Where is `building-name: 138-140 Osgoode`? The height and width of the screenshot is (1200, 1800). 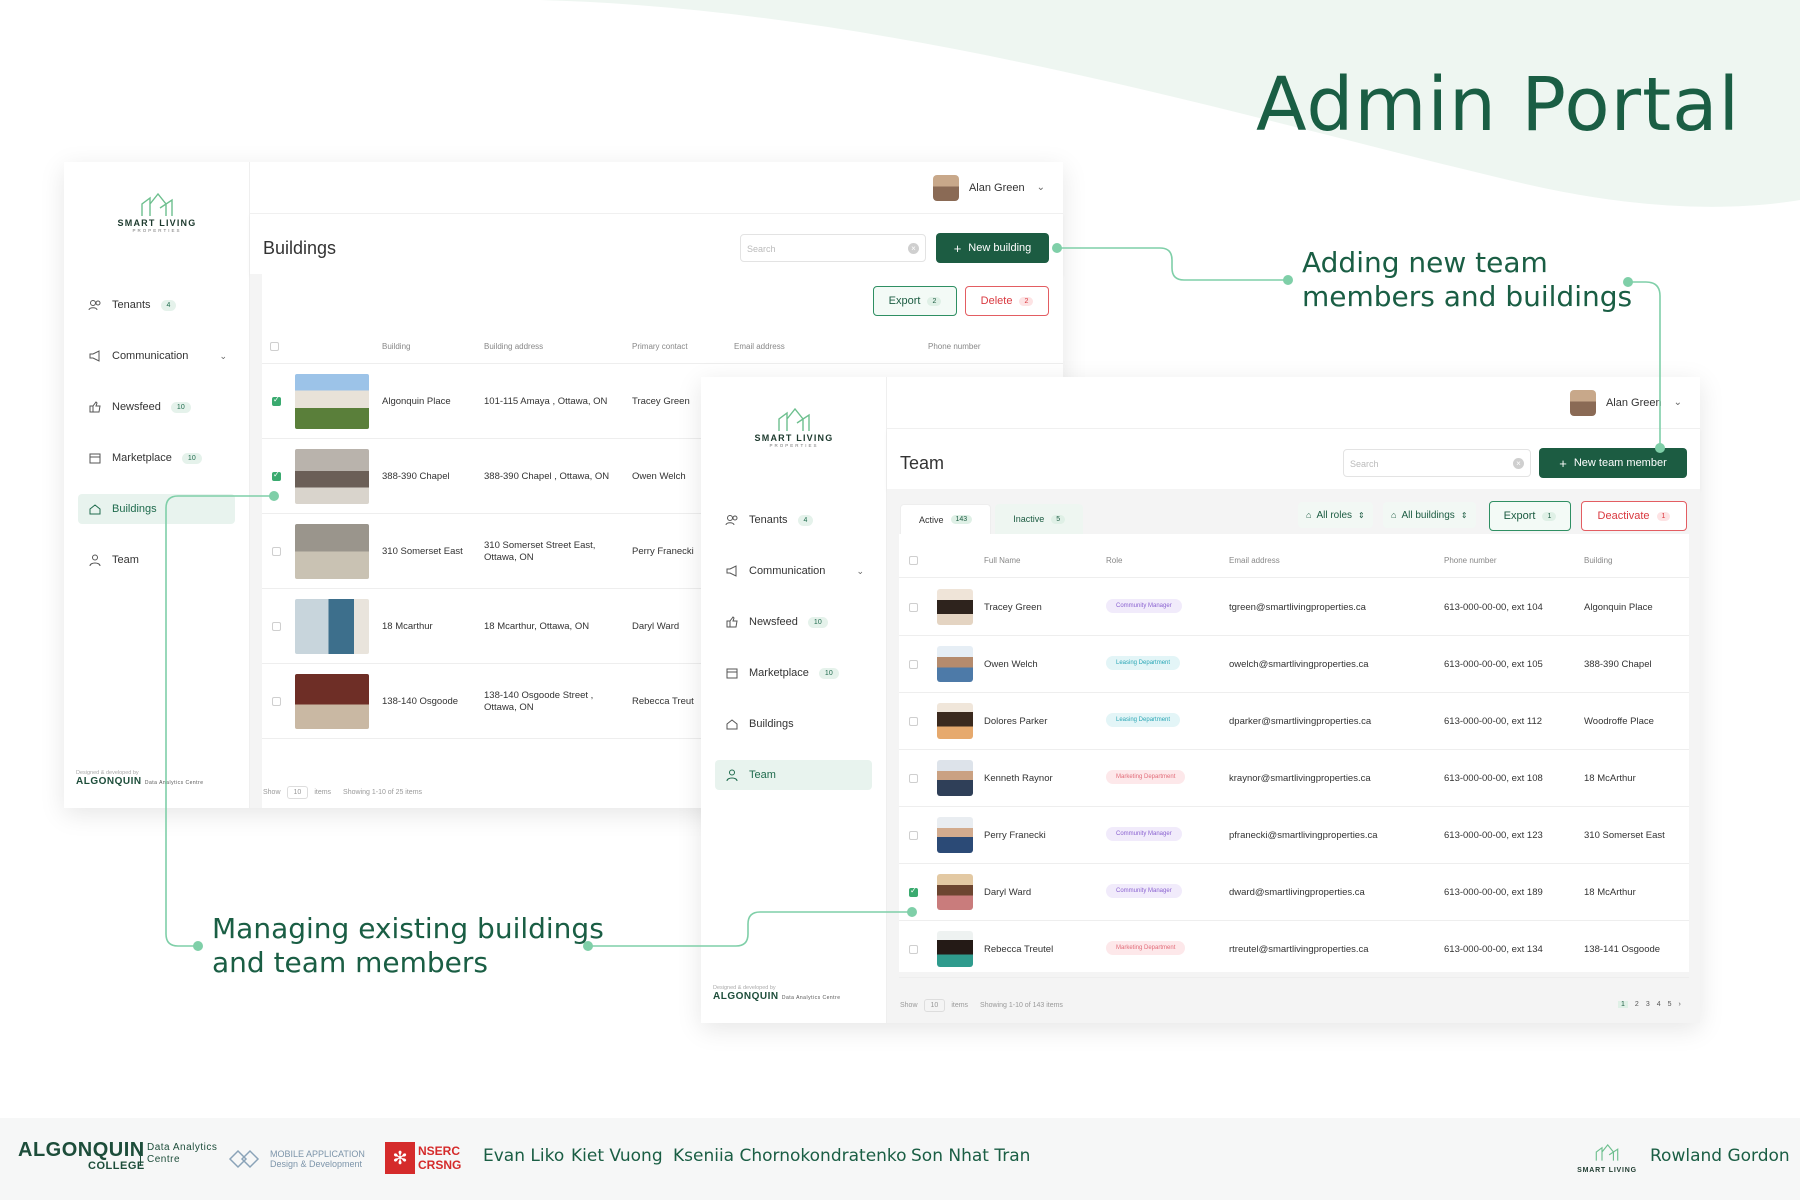
building-name: 138-140 Osgoode is located at coordinates (420, 701).